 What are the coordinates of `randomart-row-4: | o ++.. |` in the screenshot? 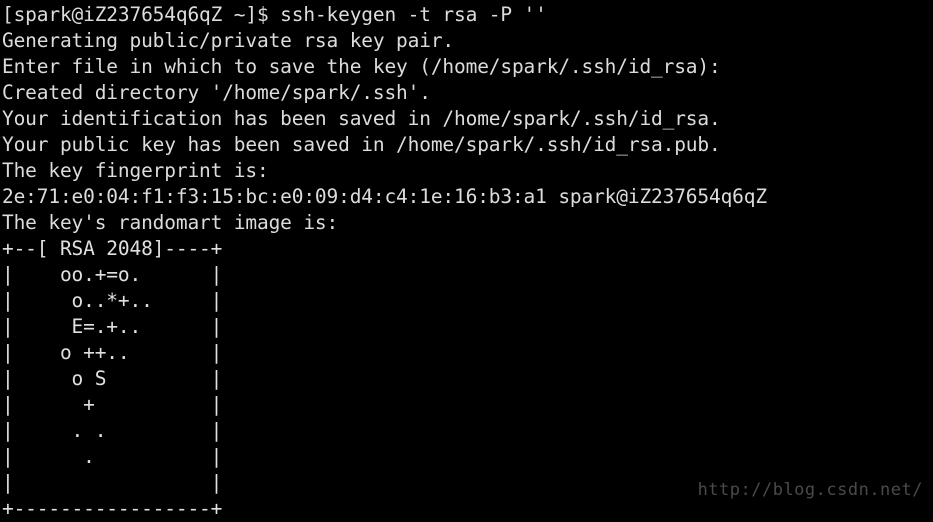 It's located at (112, 352).